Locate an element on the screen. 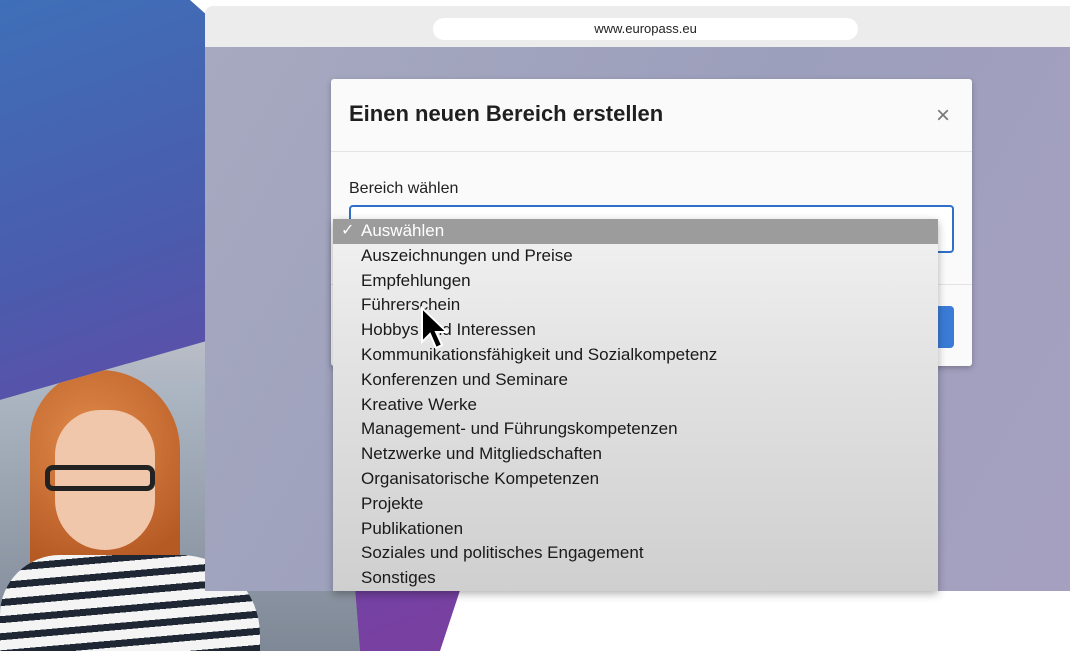 Image resolution: width=1070 pixels, height=651 pixels. dropdown-option: Soziales und politisches Engagement is located at coordinates (635, 553).